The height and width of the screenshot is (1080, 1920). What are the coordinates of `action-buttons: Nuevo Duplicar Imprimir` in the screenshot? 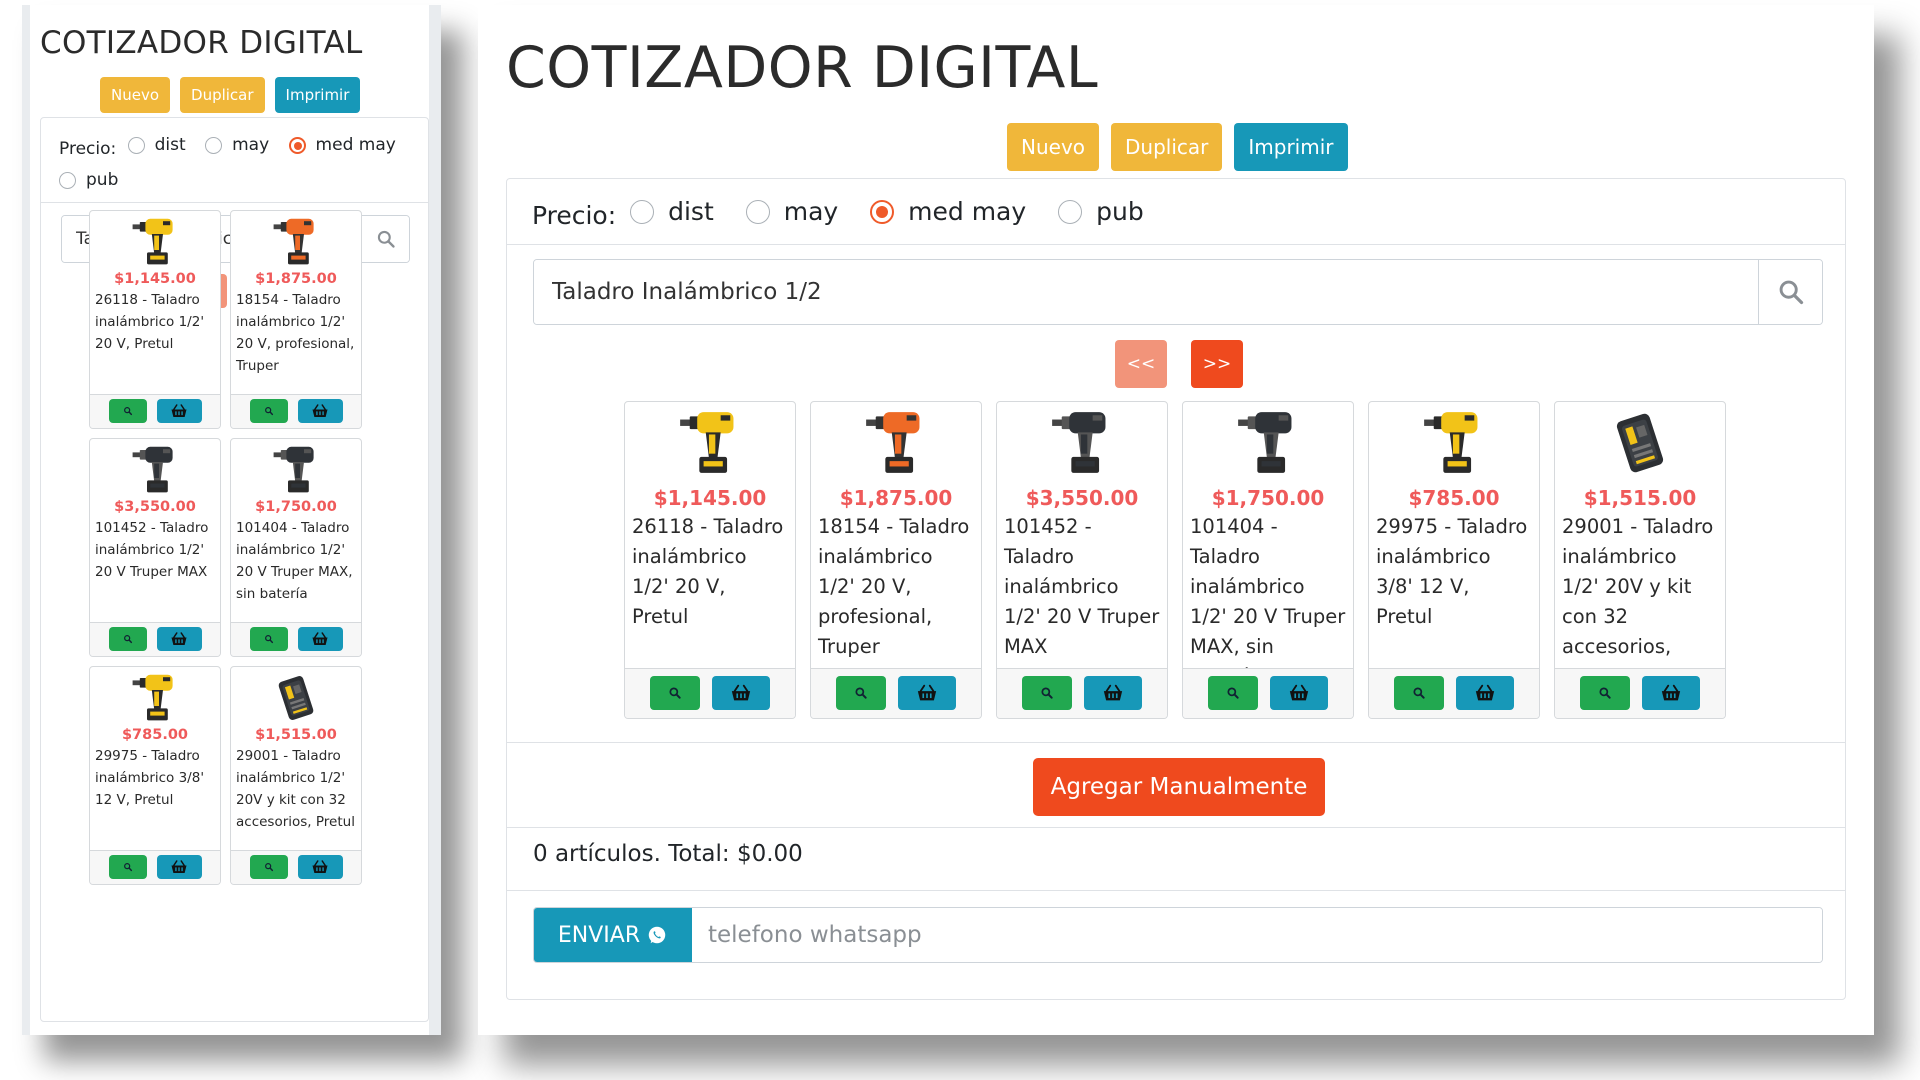 It's located at (1177, 147).